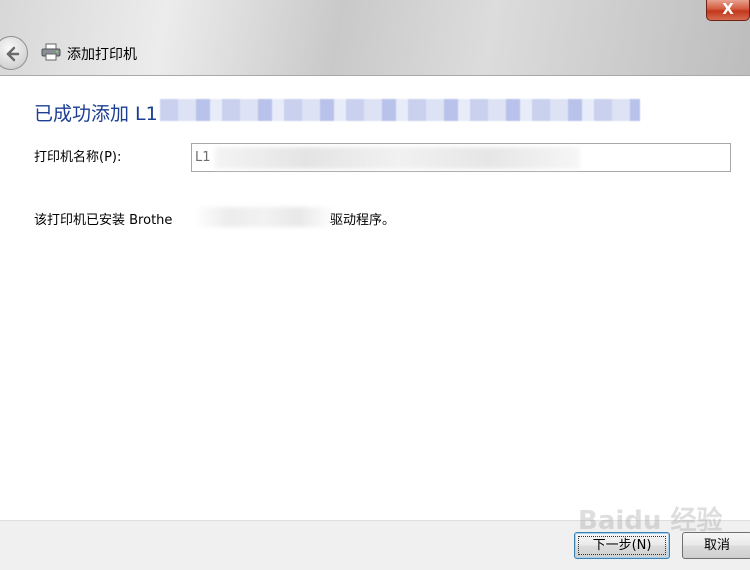  Describe the element at coordinates (363, 220) in the screenshot. I see `driver-message-suffix: 驱动程序。` at that location.